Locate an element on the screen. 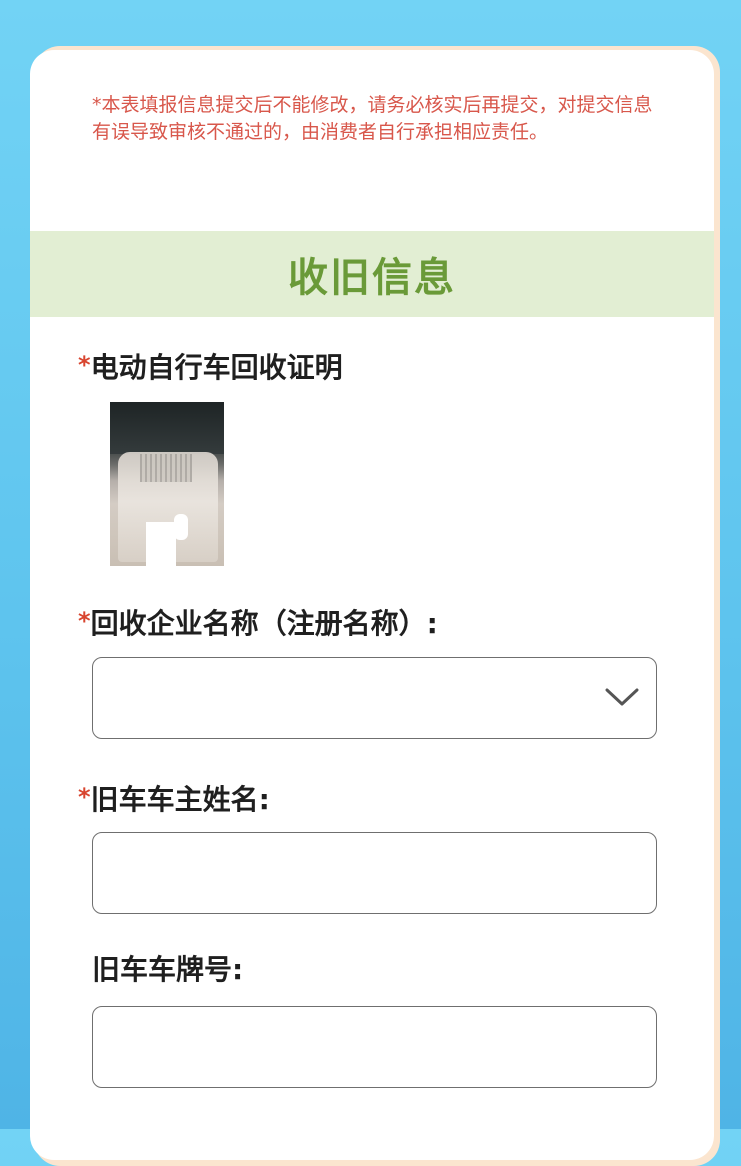 Image resolution: width=741 pixels, height=1166 pixels. company-label: *回收企业名称（注册名称）: is located at coordinates (258, 622).